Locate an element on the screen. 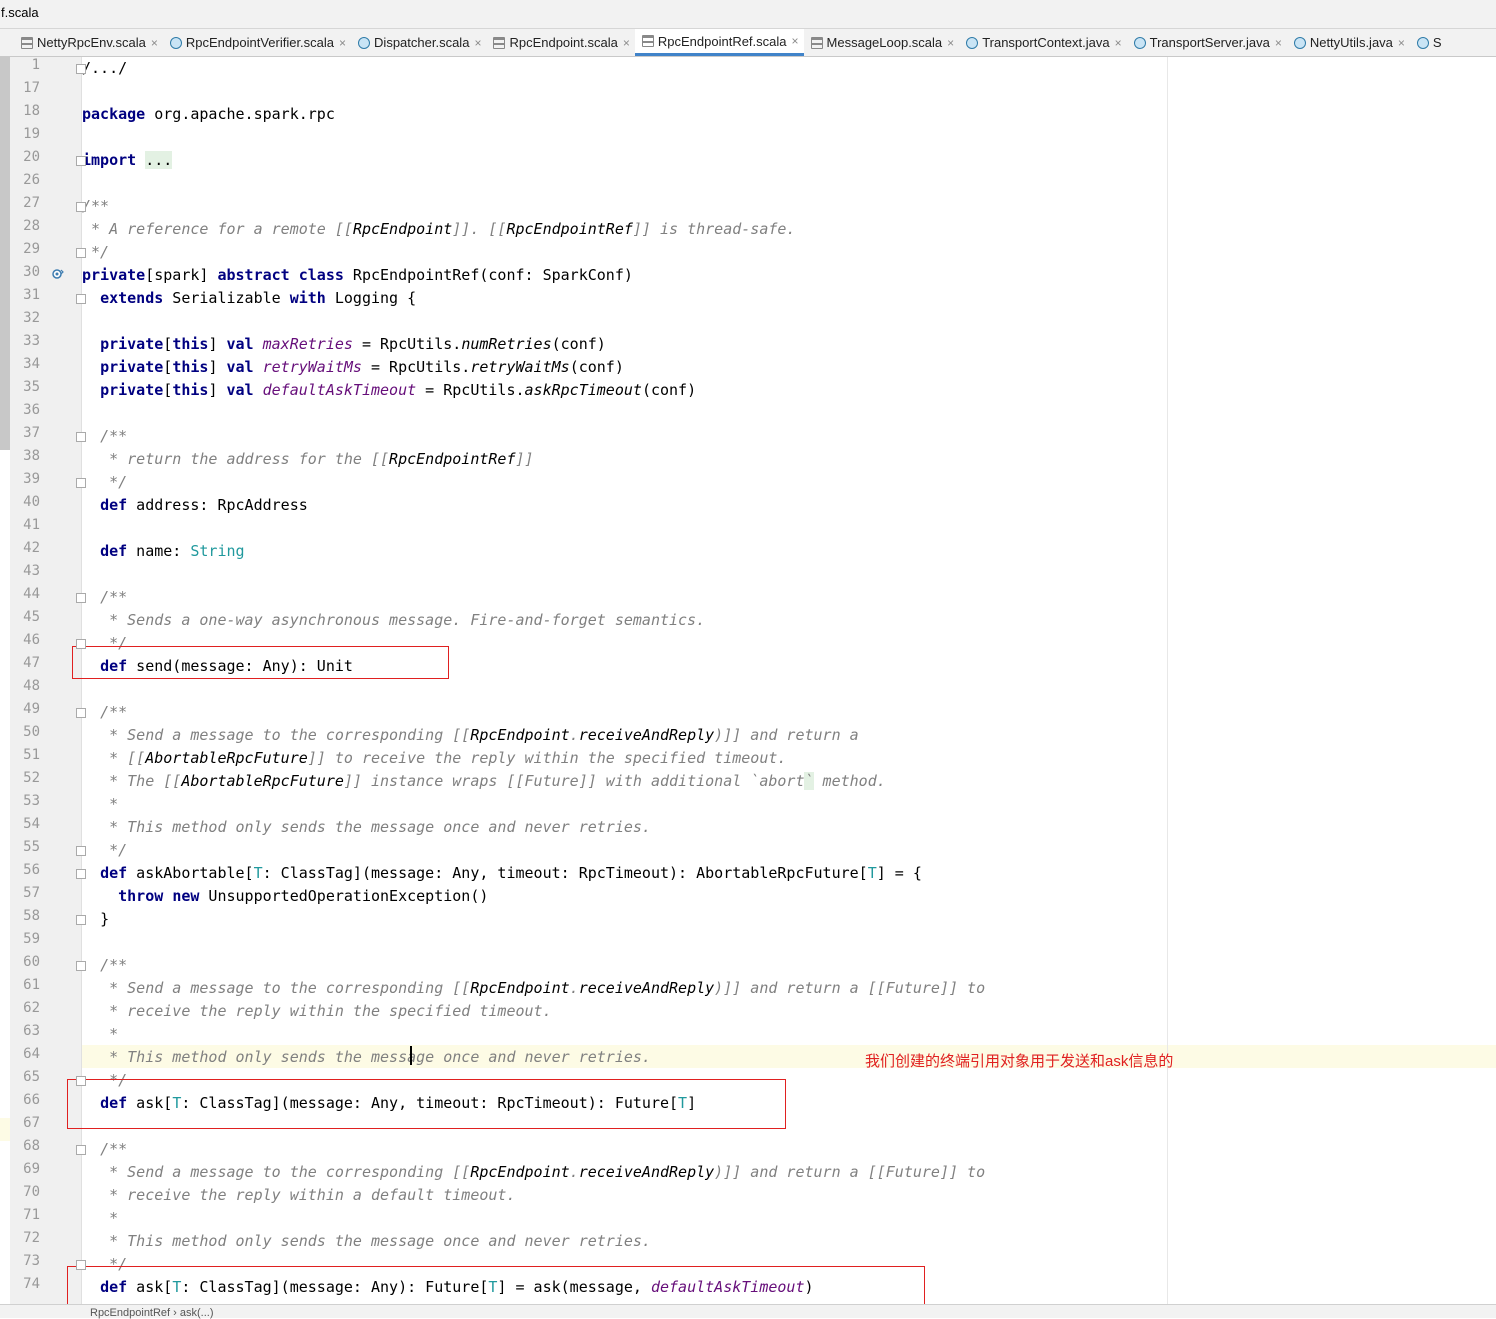  tab-rpcendpointverifier-scala: RpcEndpointVerifier.scala × is located at coordinates (257, 42).